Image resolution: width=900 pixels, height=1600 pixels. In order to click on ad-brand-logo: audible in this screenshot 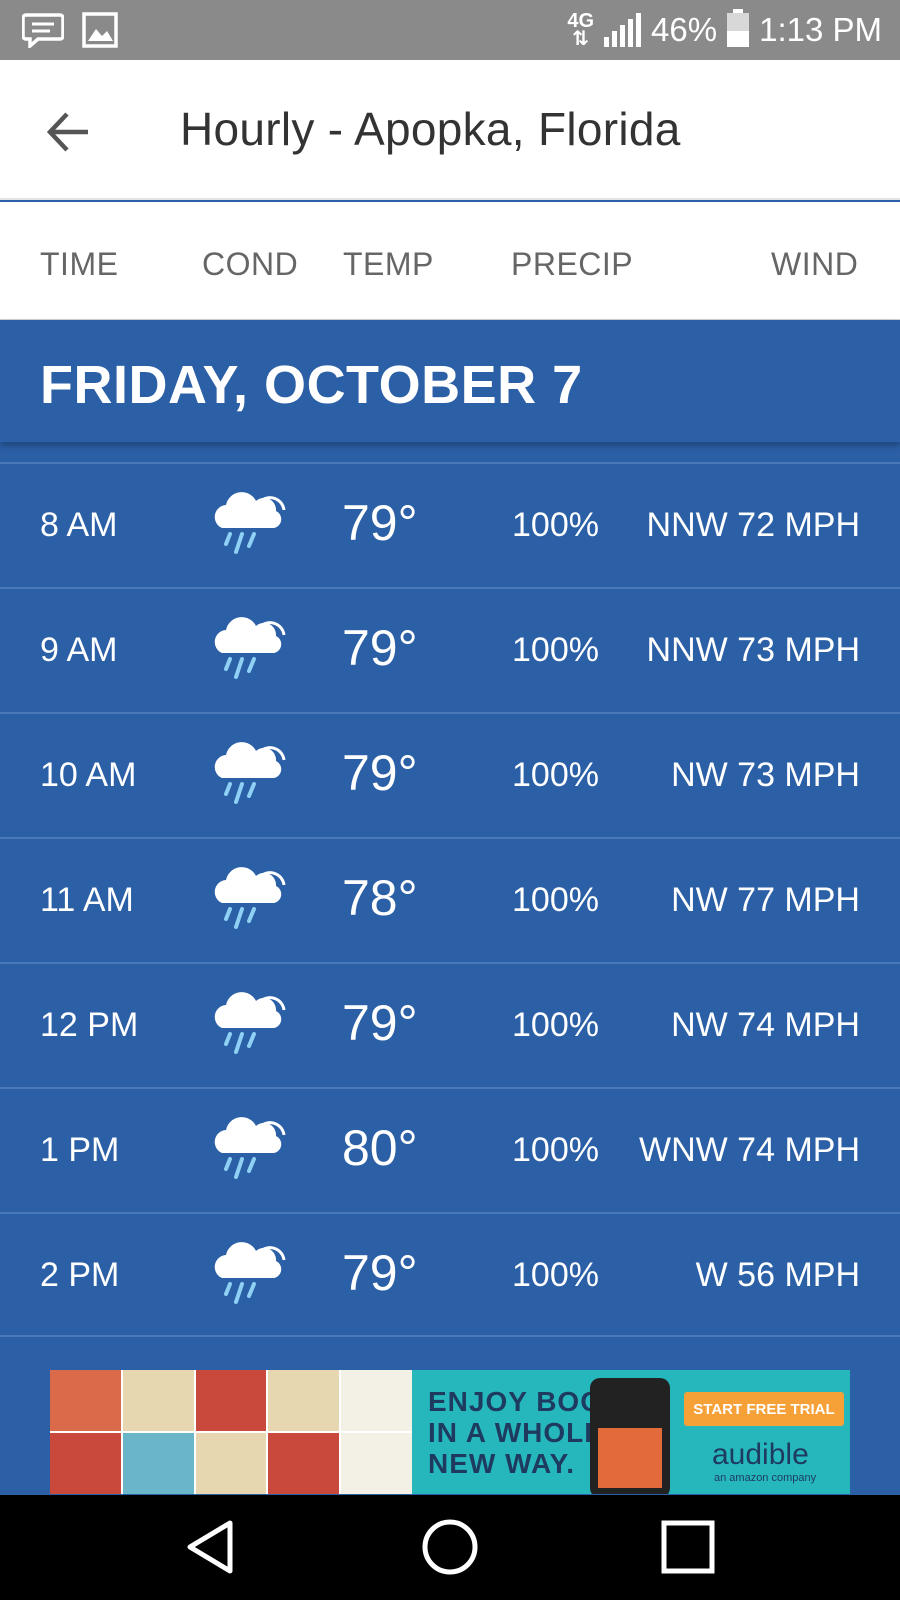, I will do `click(760, 1454)`.